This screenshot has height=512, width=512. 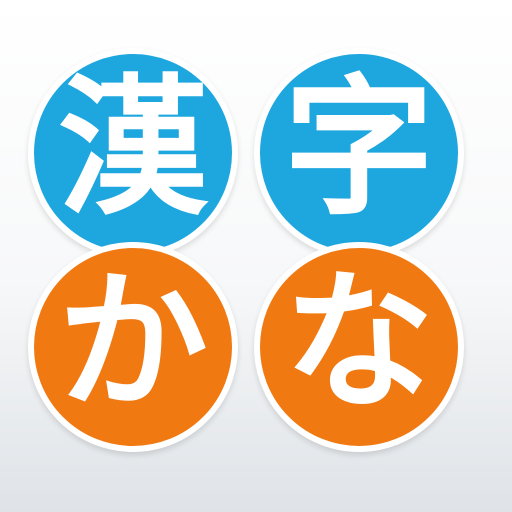 I want to click on kanji-kan-glyph: 漢, so click(x=132, y=149).